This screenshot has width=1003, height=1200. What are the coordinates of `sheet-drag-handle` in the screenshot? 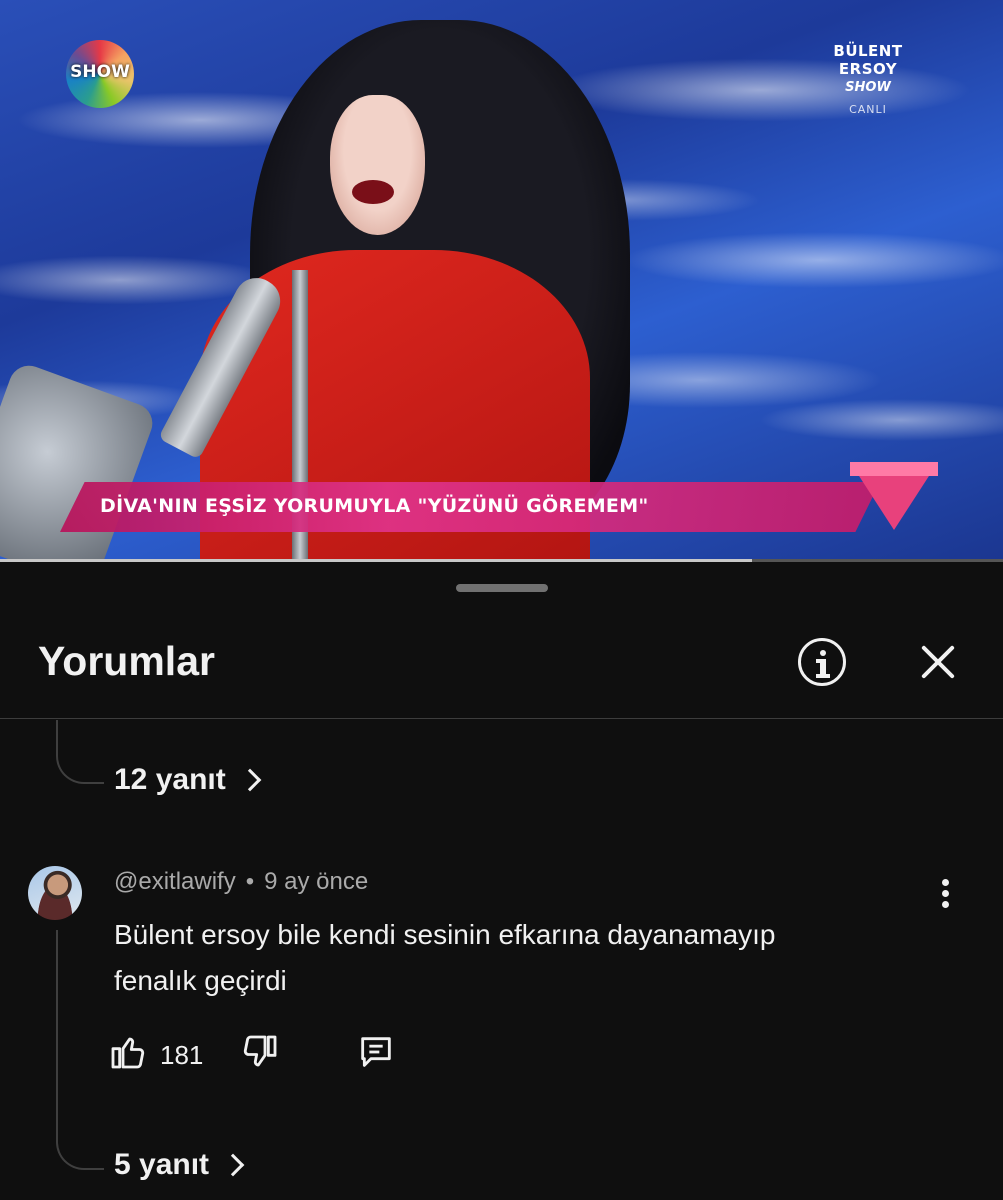 It's located at (502, 588).